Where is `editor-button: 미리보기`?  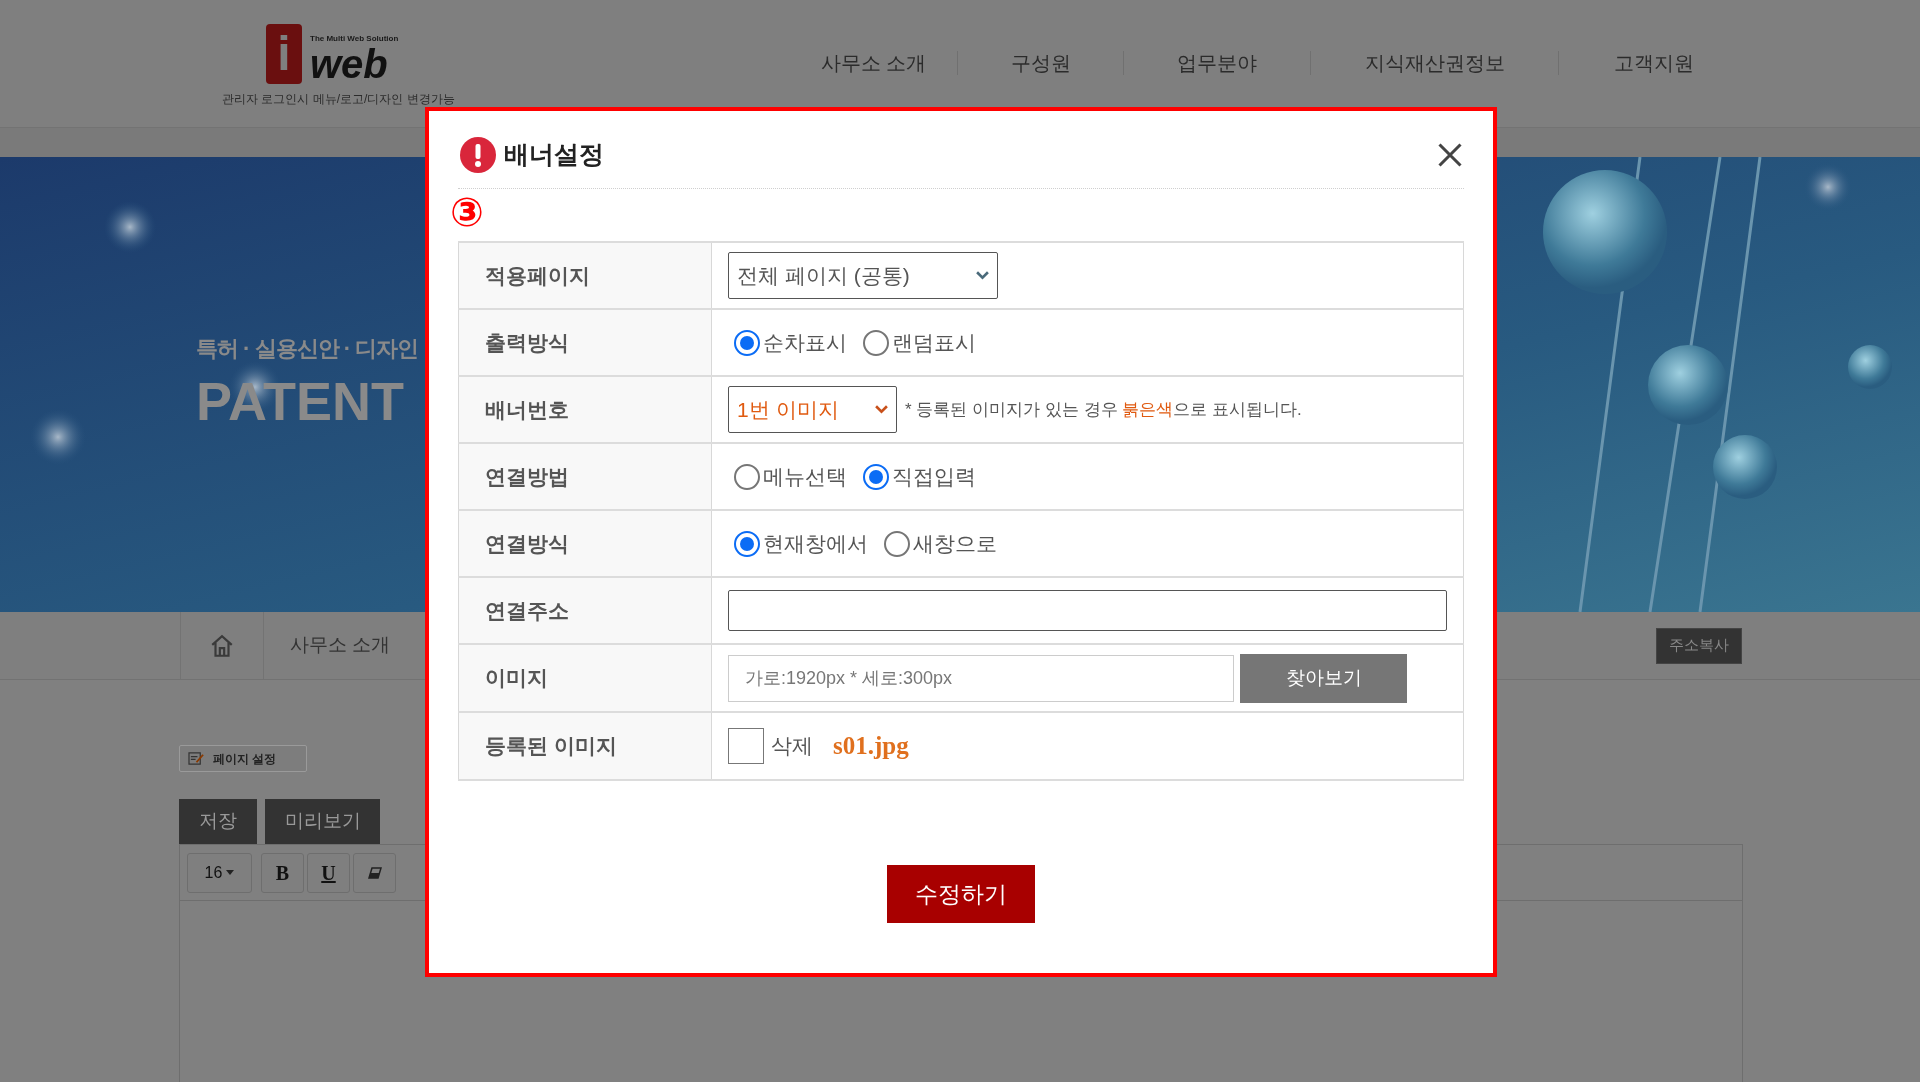 editor-button: 미리보기 is located at coordinates (322, 821).